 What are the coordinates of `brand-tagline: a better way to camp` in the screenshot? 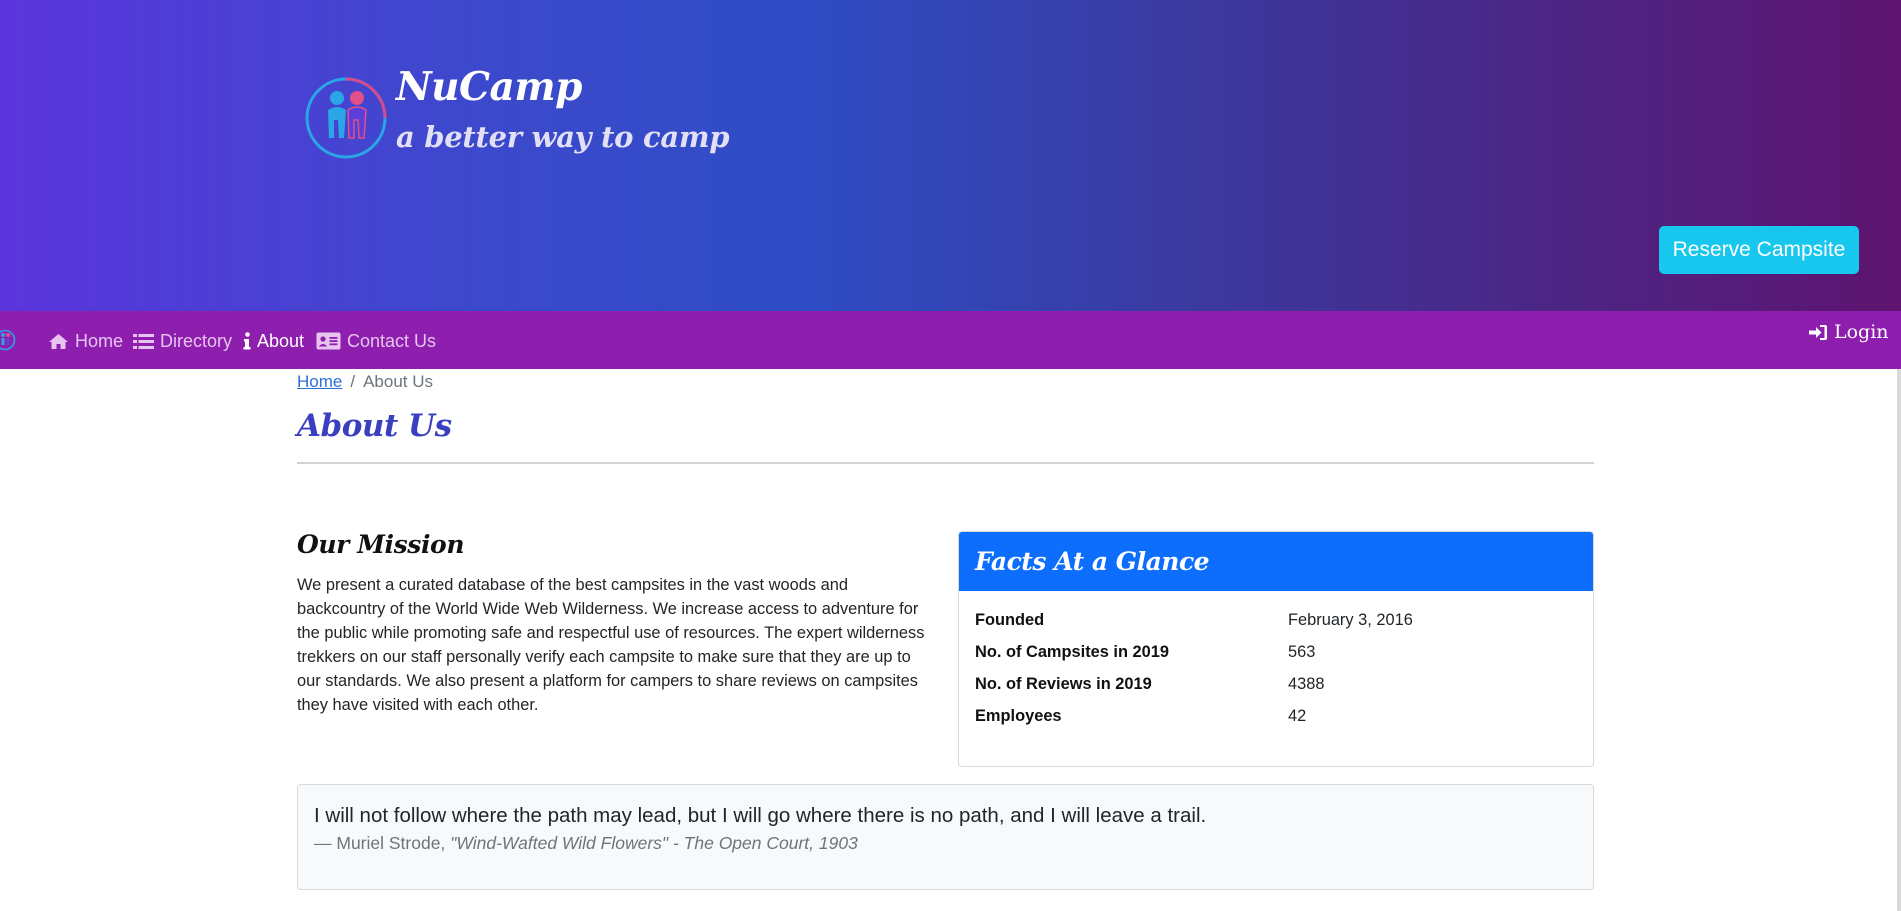 It's located at (563, 137).